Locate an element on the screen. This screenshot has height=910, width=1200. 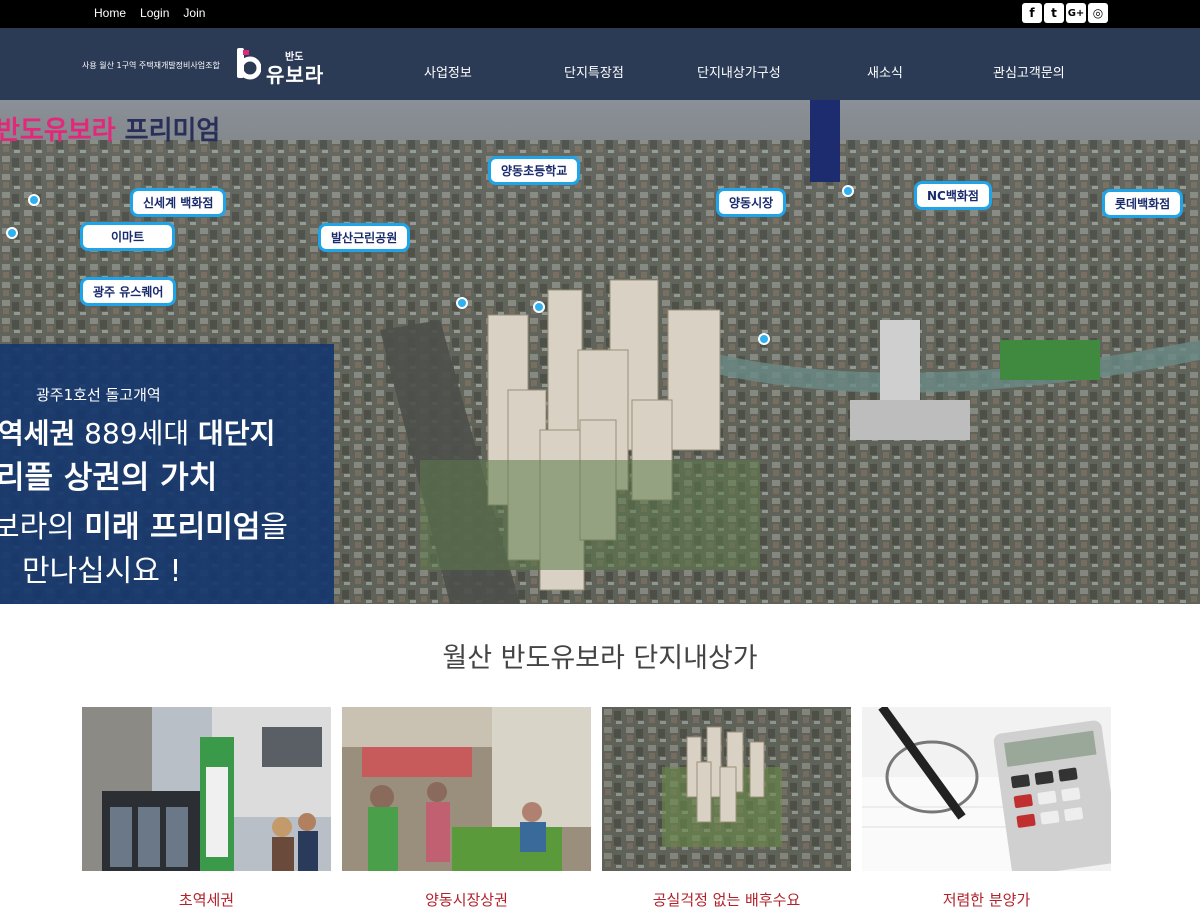
site-logo: 반도 유보라 is located at coordinates (287, 67).